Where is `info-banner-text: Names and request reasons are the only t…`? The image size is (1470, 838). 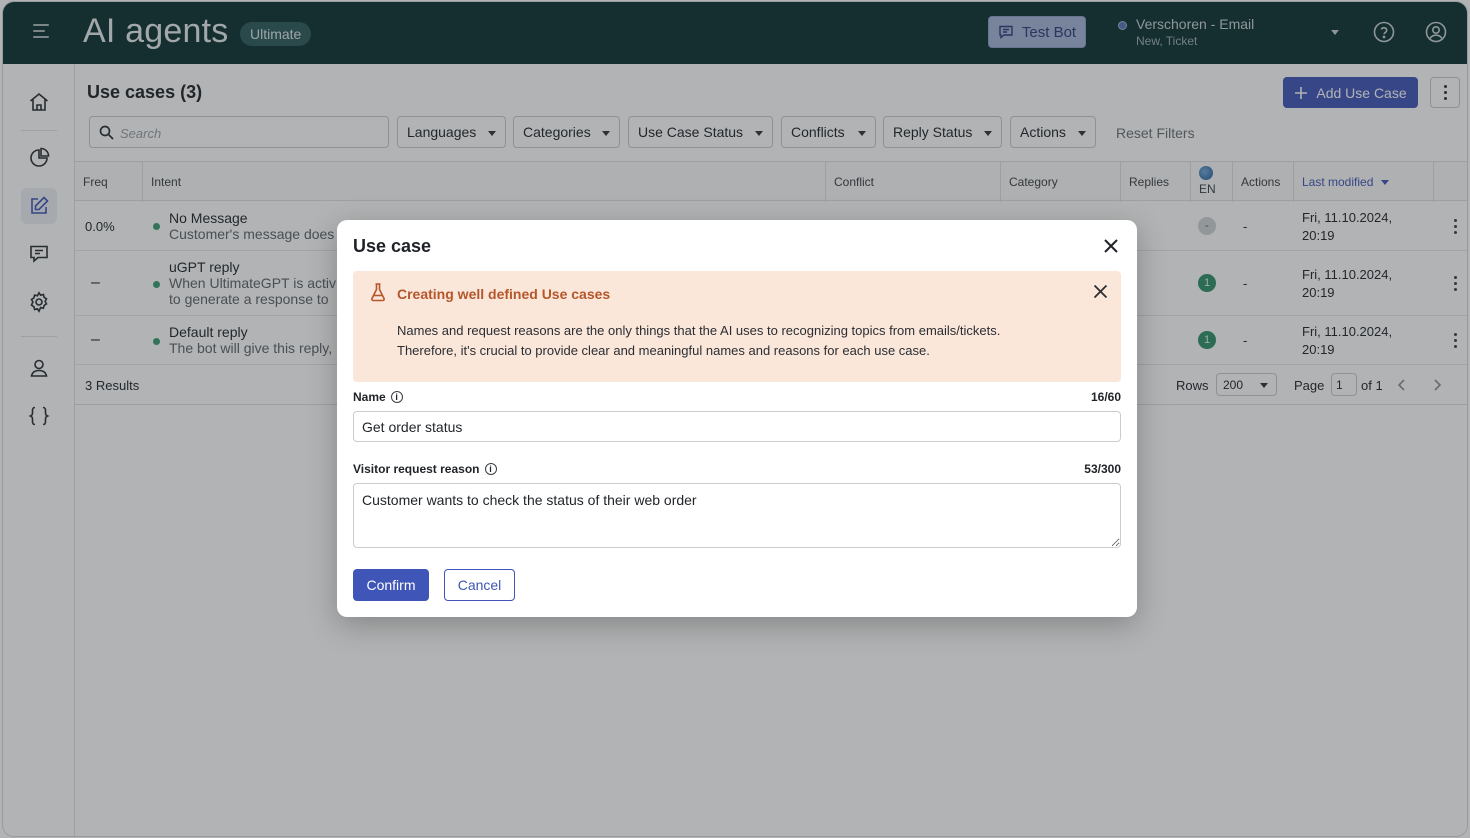
info-banner-text: Names and request reasons are the only t… is located at coordinates (747, 341).